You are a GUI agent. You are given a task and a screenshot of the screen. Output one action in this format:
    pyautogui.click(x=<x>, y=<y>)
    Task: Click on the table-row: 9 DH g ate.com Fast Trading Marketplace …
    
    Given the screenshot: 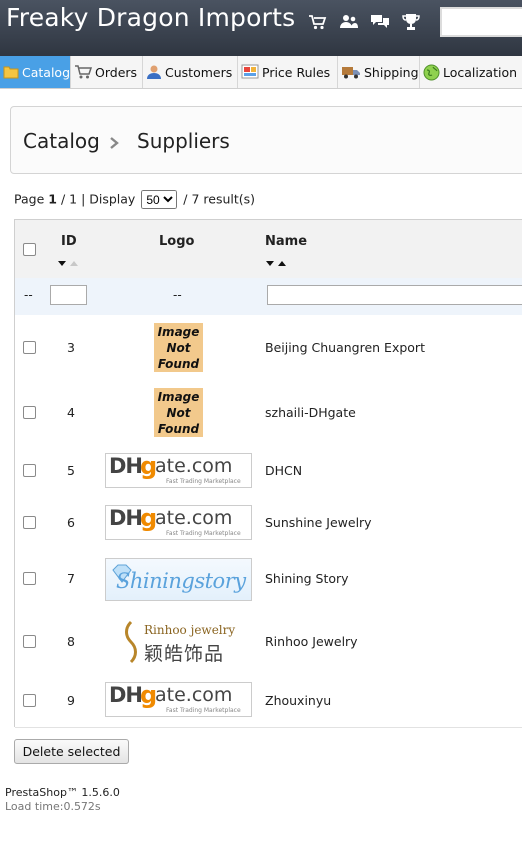 What is the action you would take?
    pyautogui.click(x=268, y=701)
    